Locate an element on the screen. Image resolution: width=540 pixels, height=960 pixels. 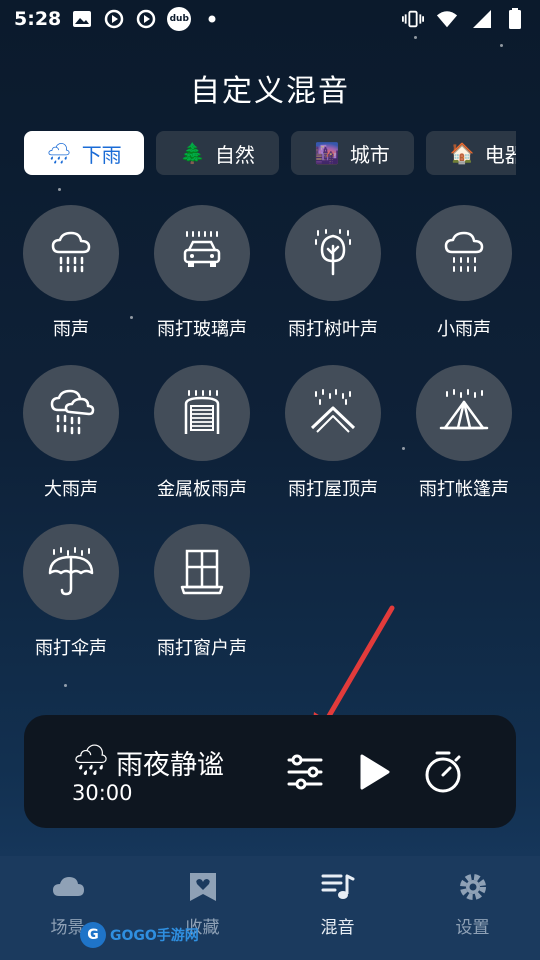
sound-item-rain-on-umbrella: 雨打伞声 is located at coordinates (71, 592).